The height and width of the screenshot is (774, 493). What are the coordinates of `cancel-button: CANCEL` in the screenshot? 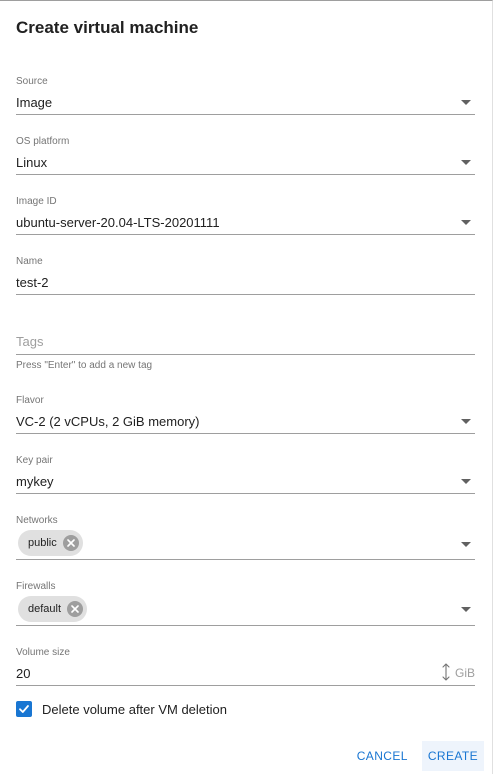 It's located at (382, 756).